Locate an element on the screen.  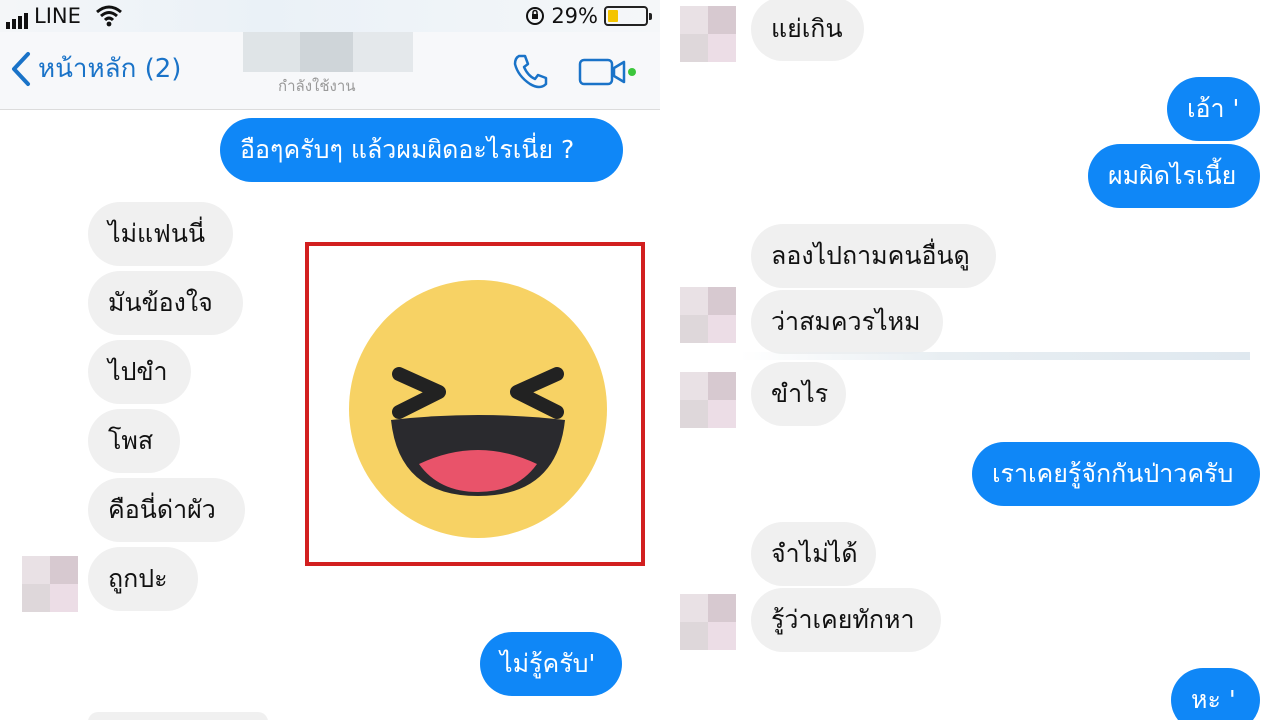
panel-divider is located at coordinates (667, 360).